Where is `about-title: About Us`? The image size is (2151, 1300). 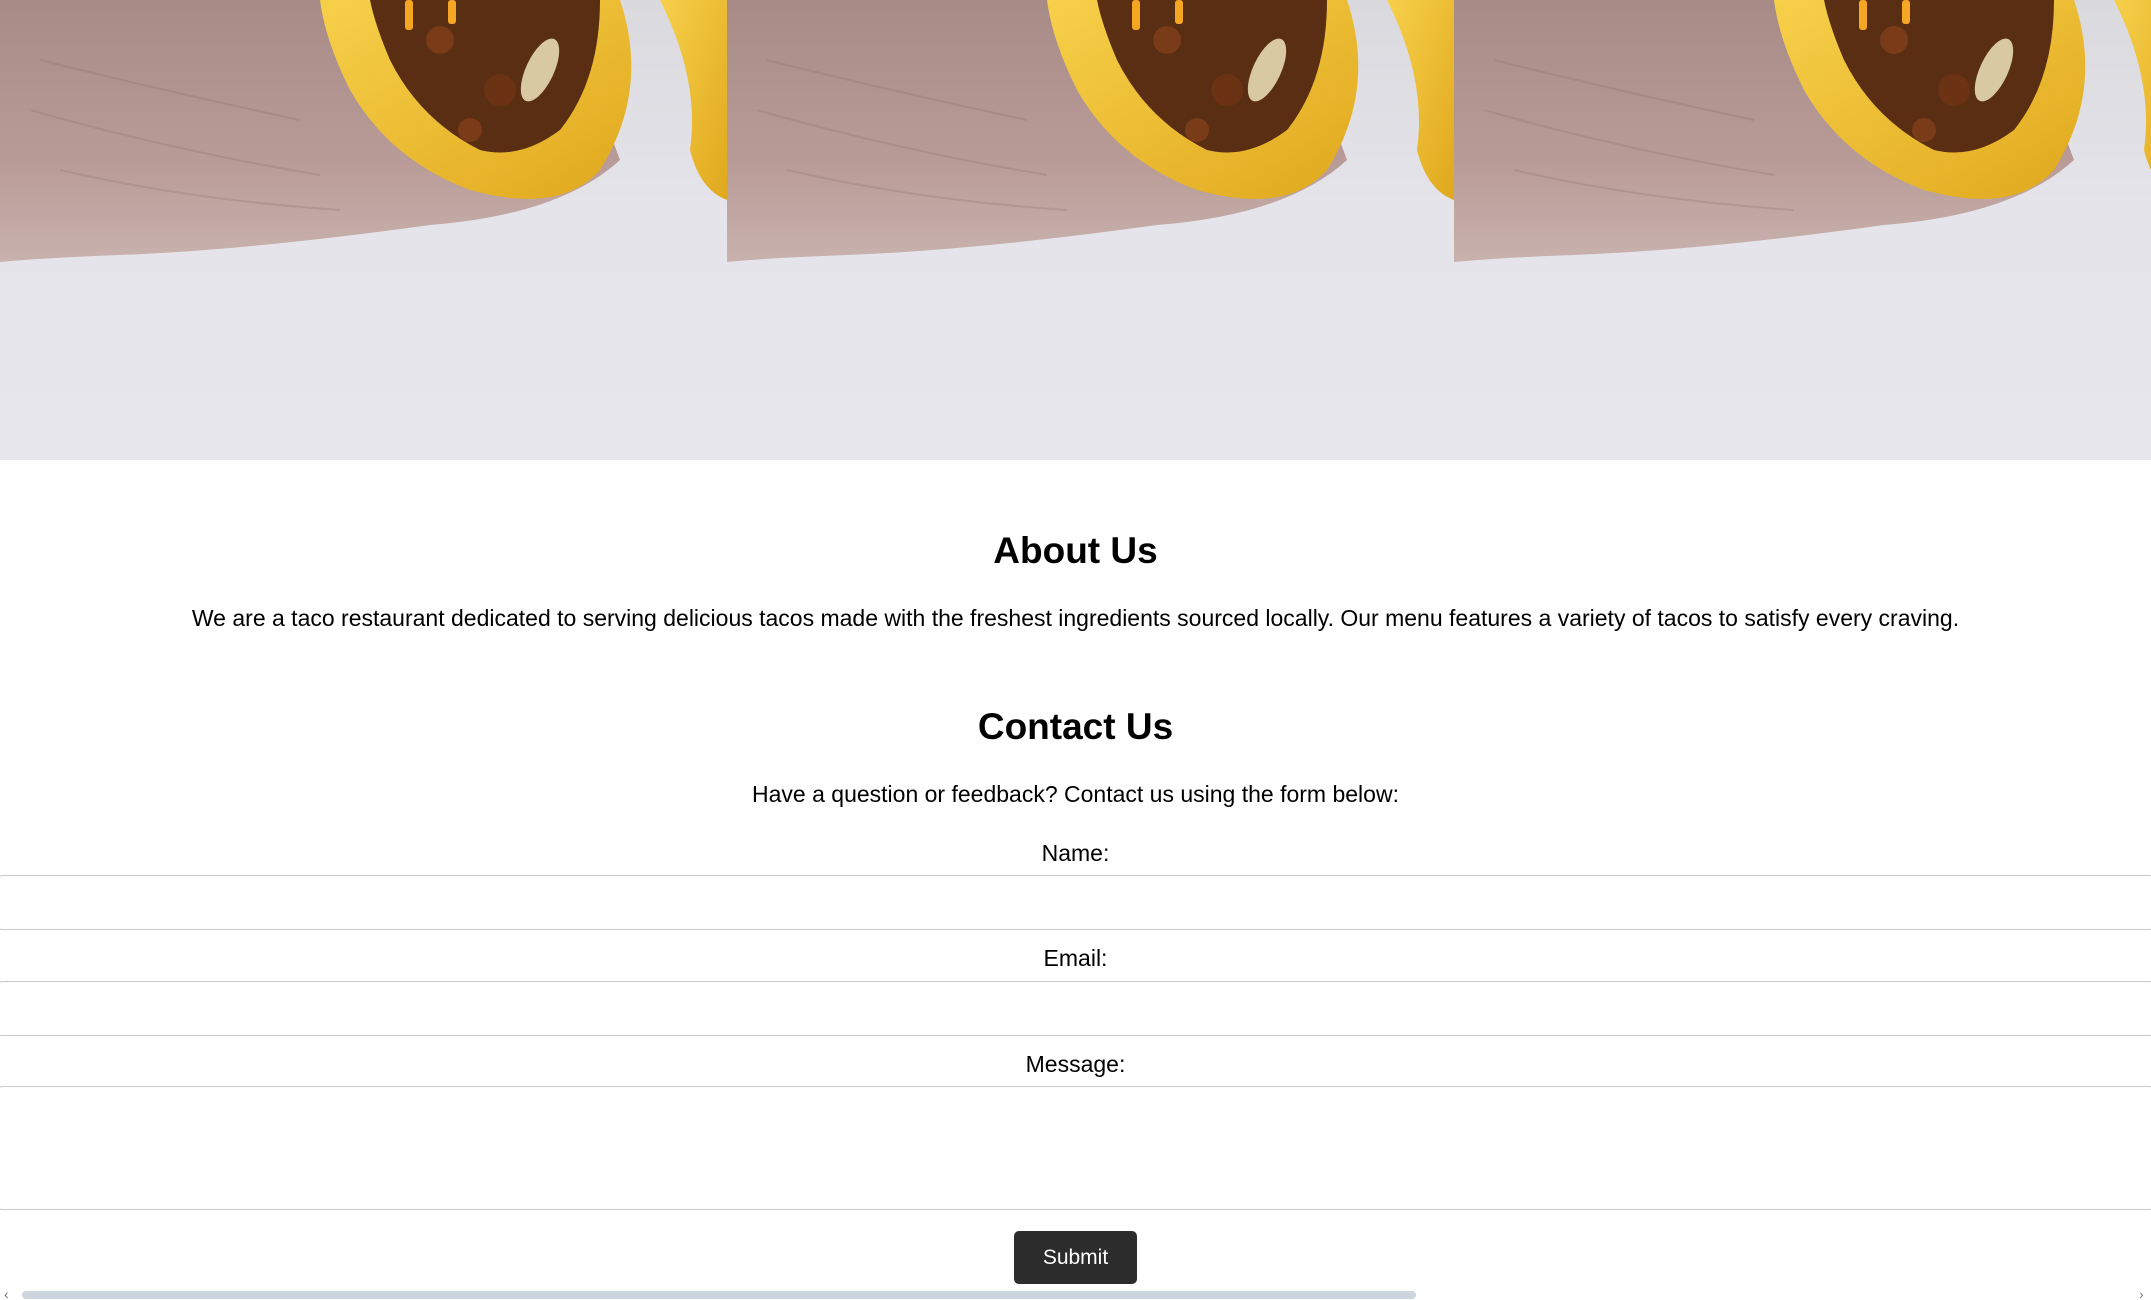 about-title: About Us is located at coordinates (1075, 550).